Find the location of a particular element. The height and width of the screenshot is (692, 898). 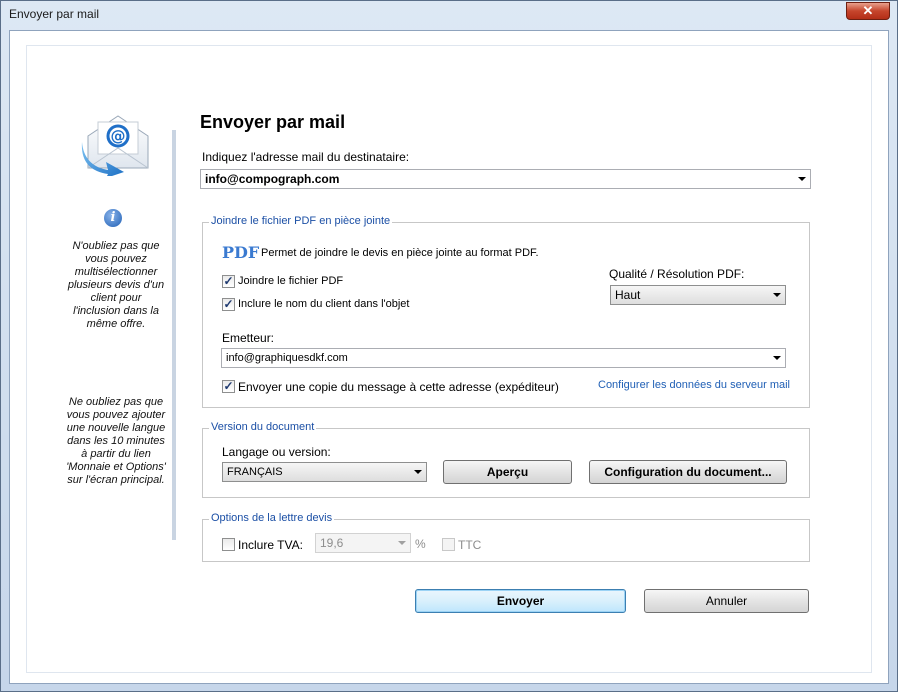

language-value: FRANÇAIS is located at coordinates (255, 472).